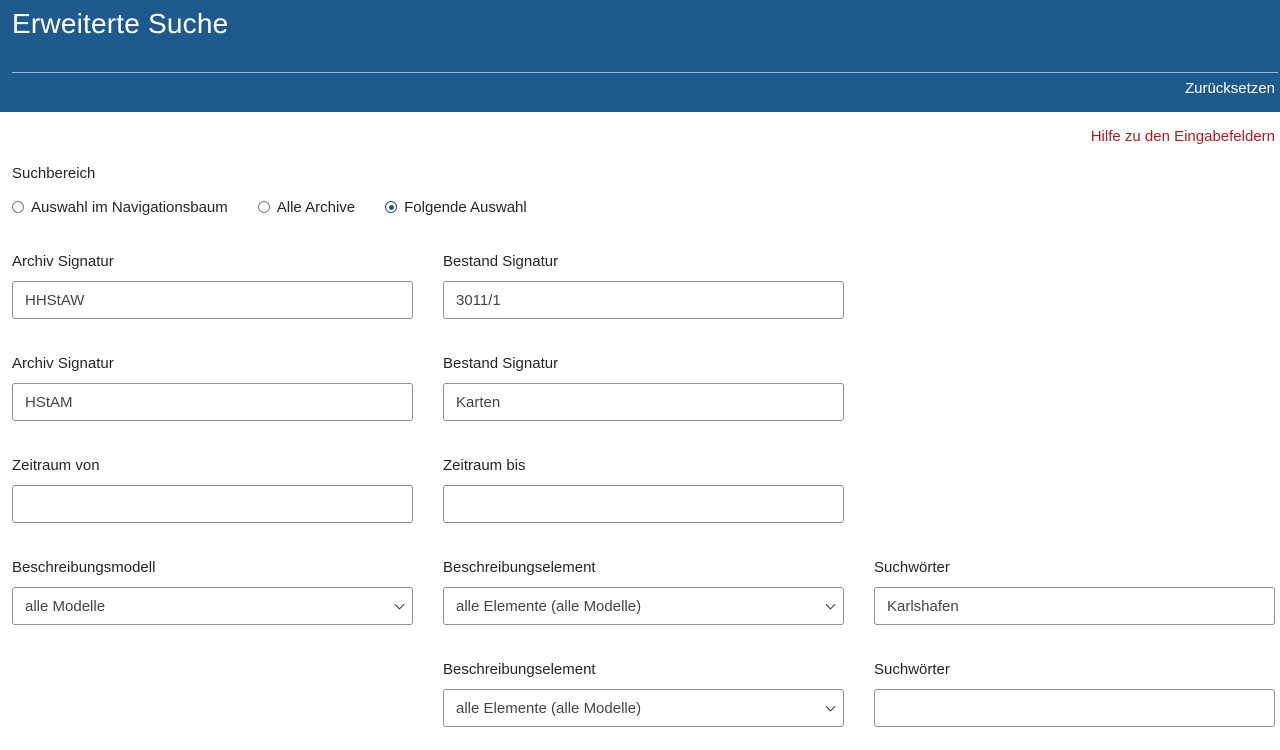 The width and height of the screenshot is (1280, 750). What do you see at coordinates (212, 300) in the screenshot?
I see `archive-signature-input: HHStAW` at bounding box center [212, 300].